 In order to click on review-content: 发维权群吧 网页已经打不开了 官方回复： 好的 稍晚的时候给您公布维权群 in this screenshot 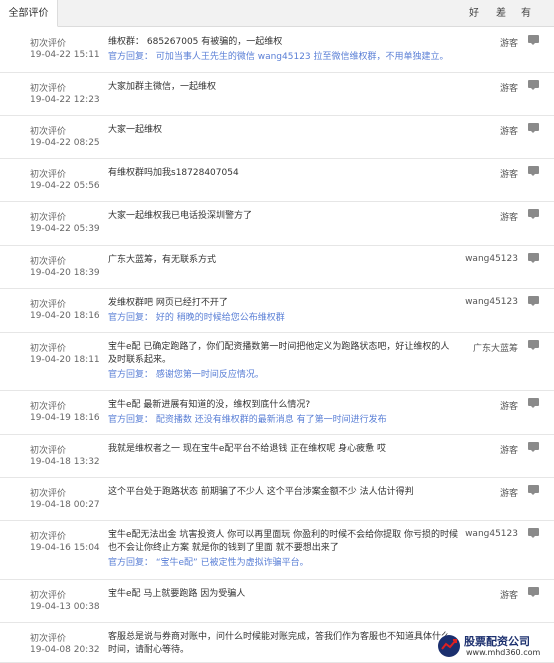, I will do `click(283, 311)`.